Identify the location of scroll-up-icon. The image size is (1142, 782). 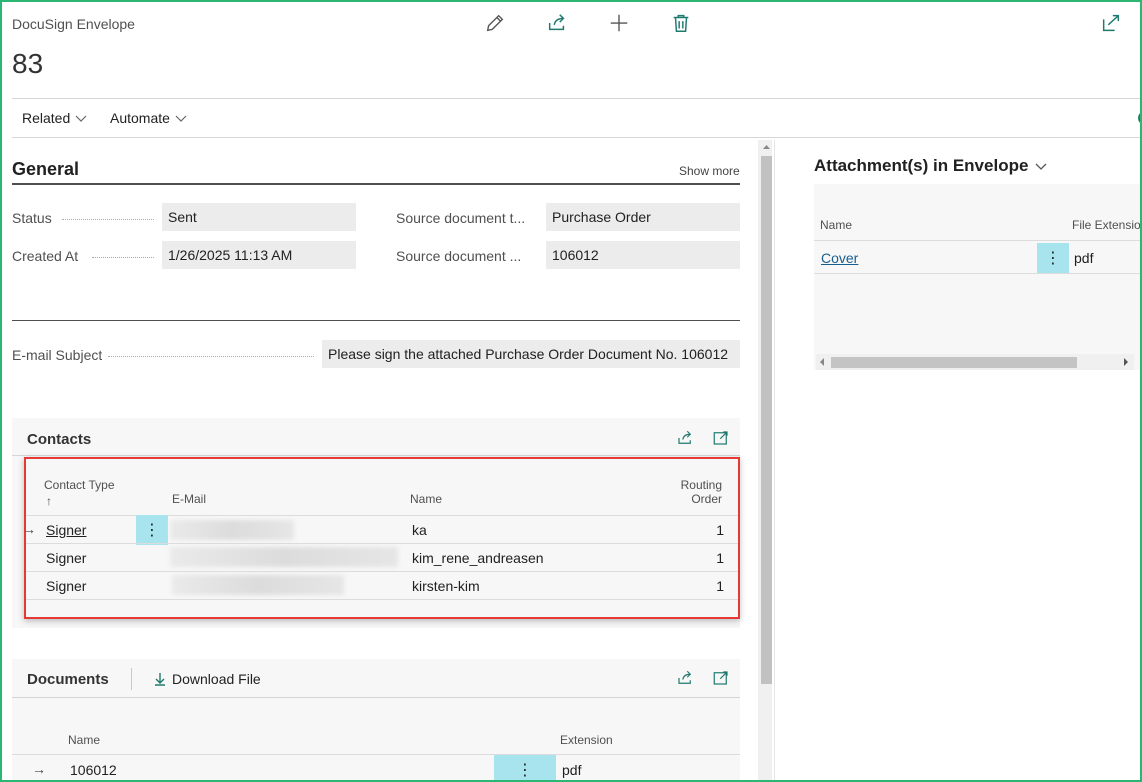
(766, 147).